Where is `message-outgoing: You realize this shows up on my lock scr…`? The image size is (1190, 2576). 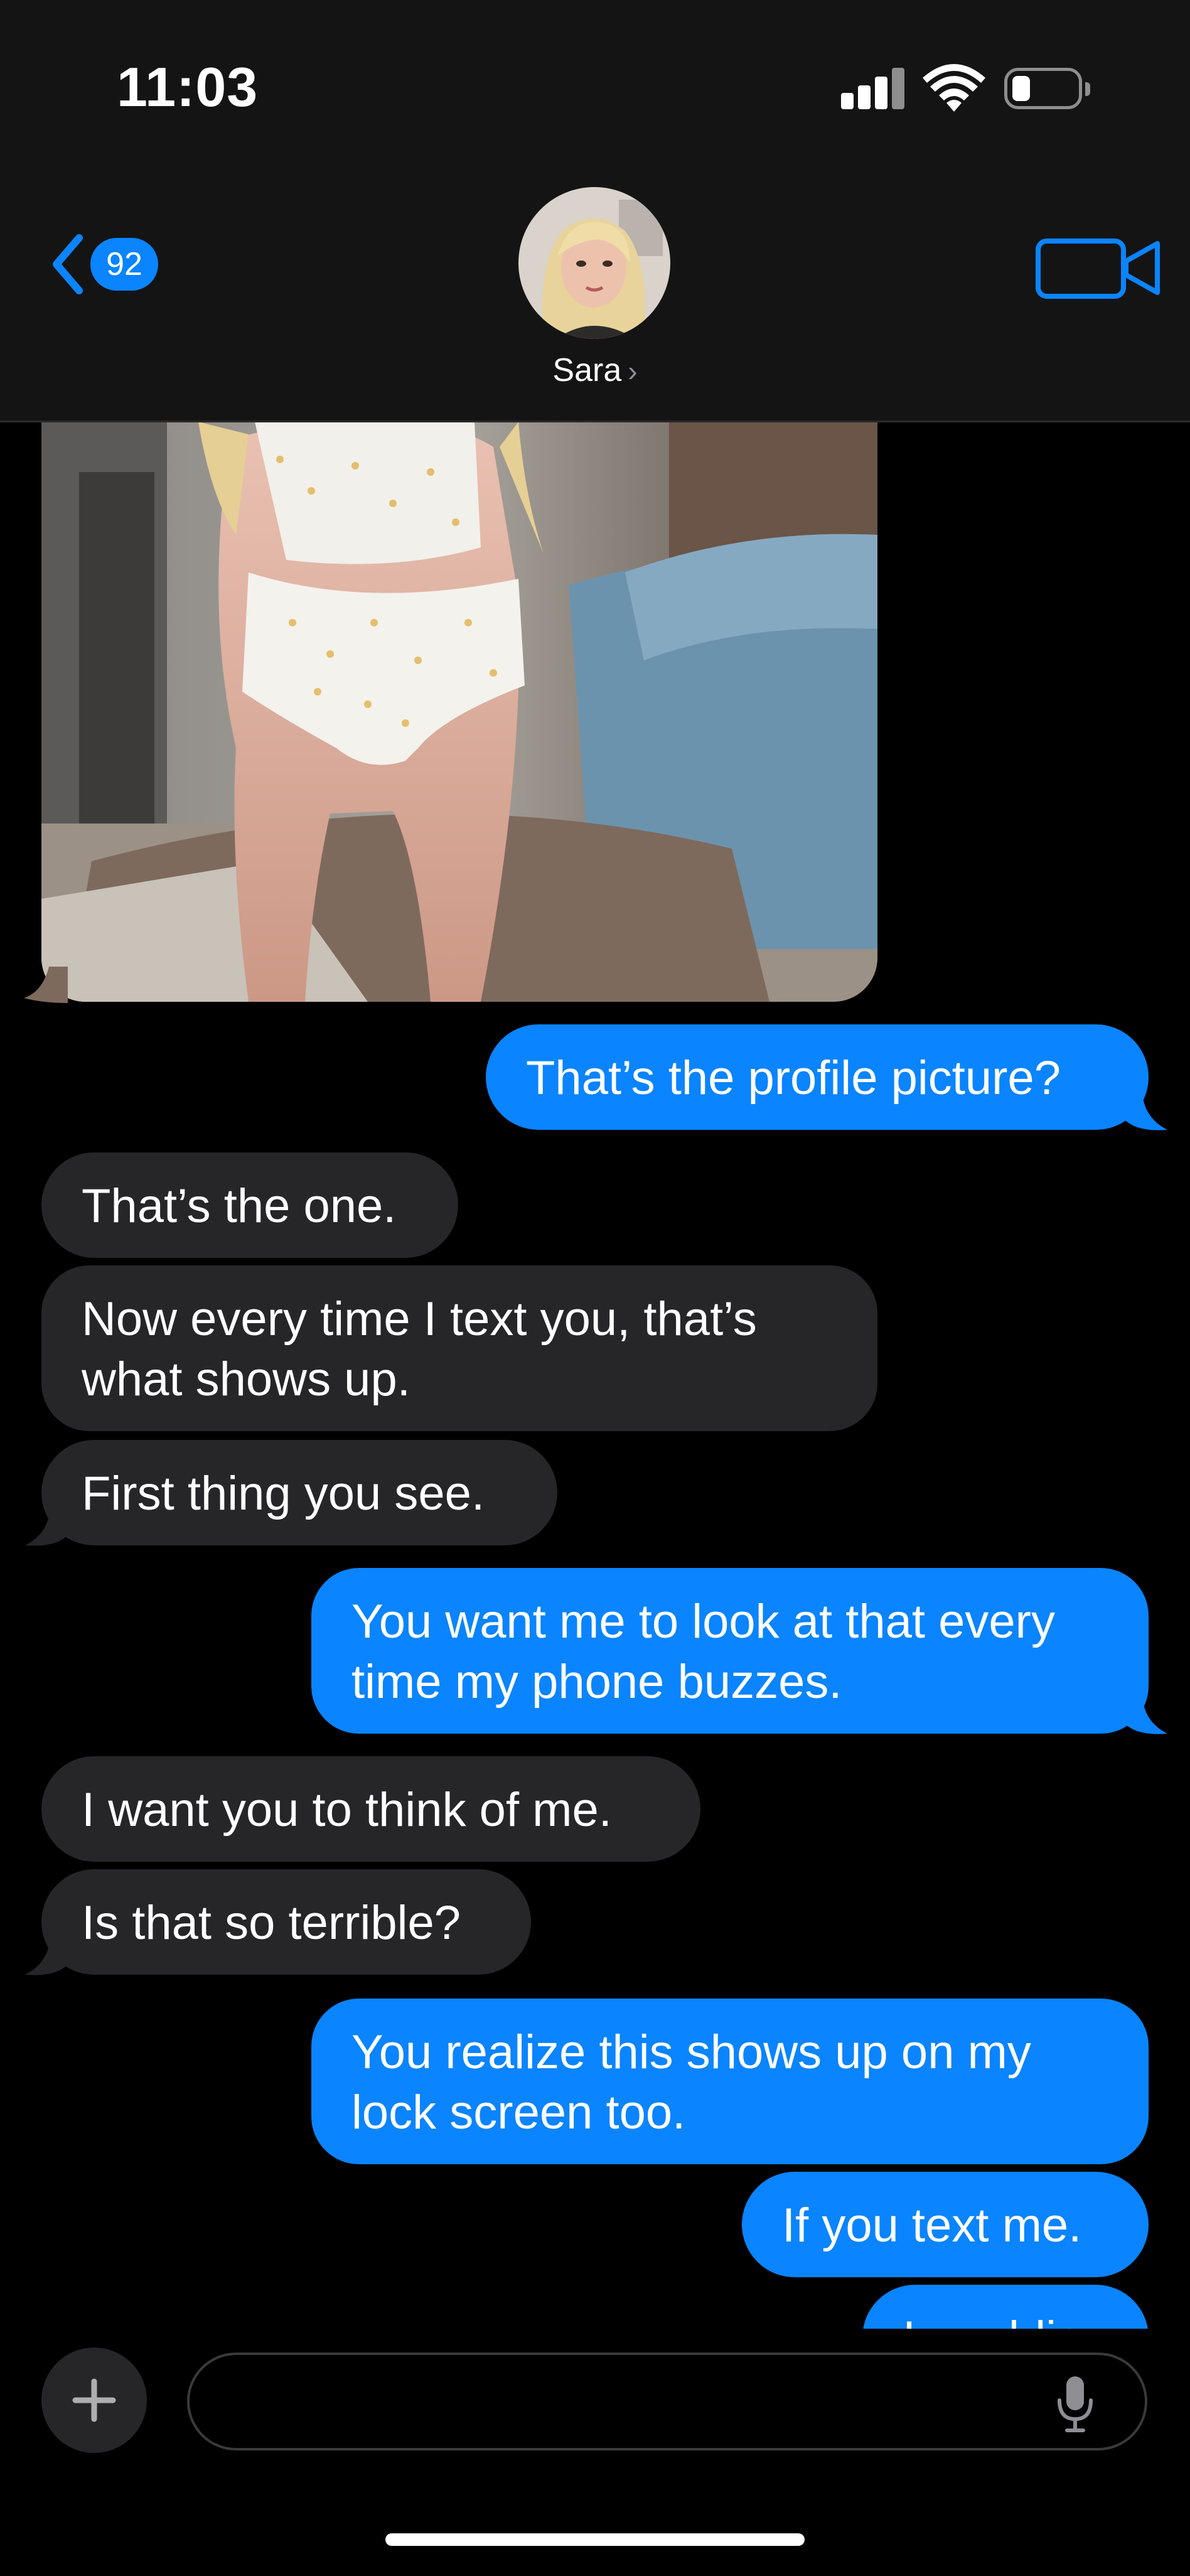 message-outgoing: You realize this shows up on my lock scr… is located at coordinates (730, 2081).